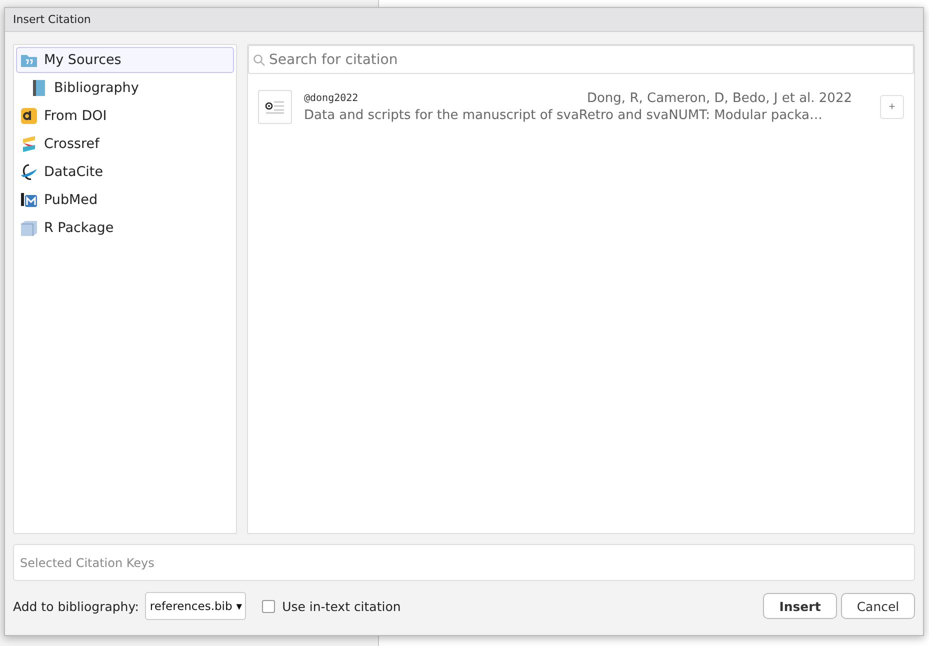  What do you see at coordinates (125, 228) in the screenshot?
I see `source-item: R Package` at bounding box center [125, 228].